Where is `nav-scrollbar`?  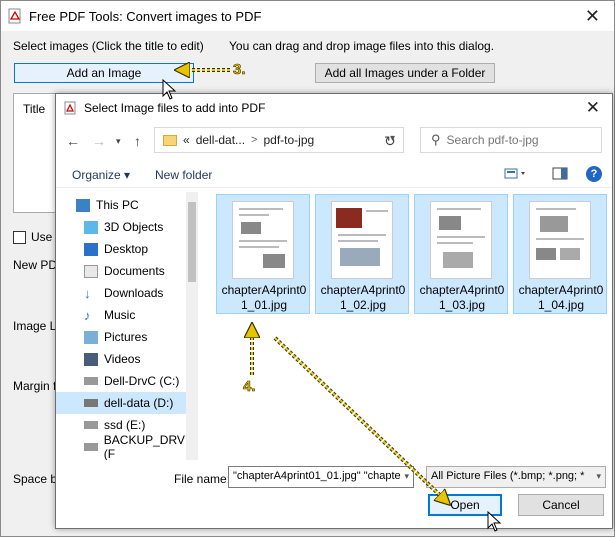 nav-scrollbar is located at coordinates (192, 326).